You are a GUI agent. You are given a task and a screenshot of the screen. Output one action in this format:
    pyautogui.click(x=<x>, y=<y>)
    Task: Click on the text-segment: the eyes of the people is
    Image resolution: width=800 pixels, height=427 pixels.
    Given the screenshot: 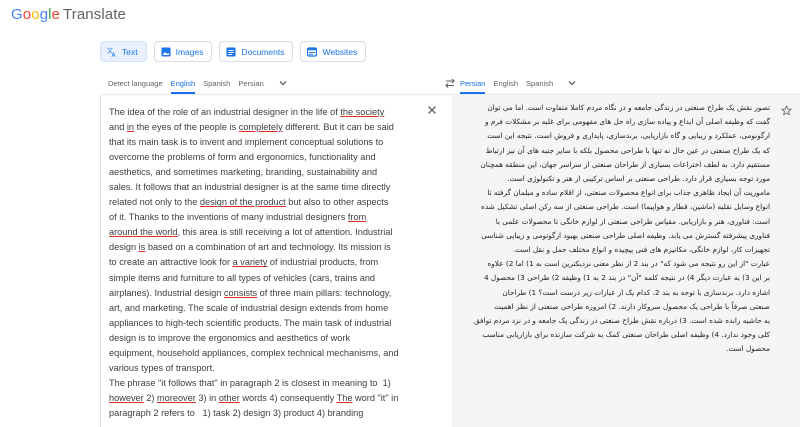 What is the action you would take?
    pyautogui.click(x=186, y=127)
    